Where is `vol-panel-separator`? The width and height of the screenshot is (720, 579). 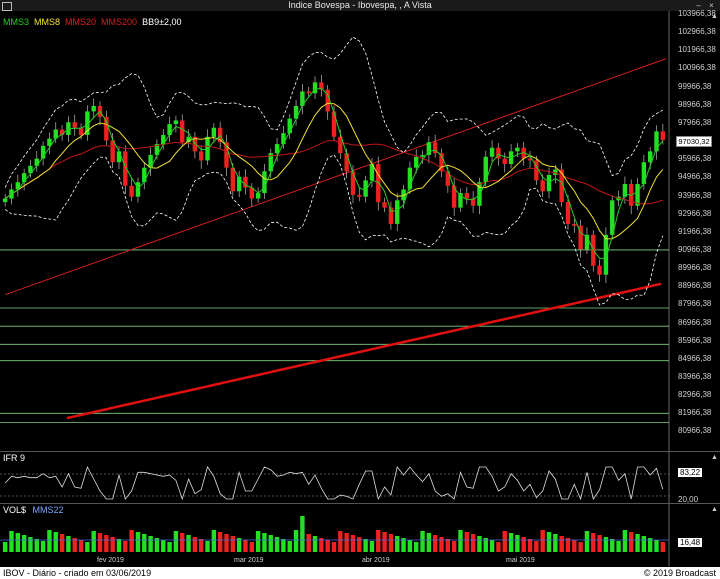
vol-panel-separator is located at coordinates (360, 503).